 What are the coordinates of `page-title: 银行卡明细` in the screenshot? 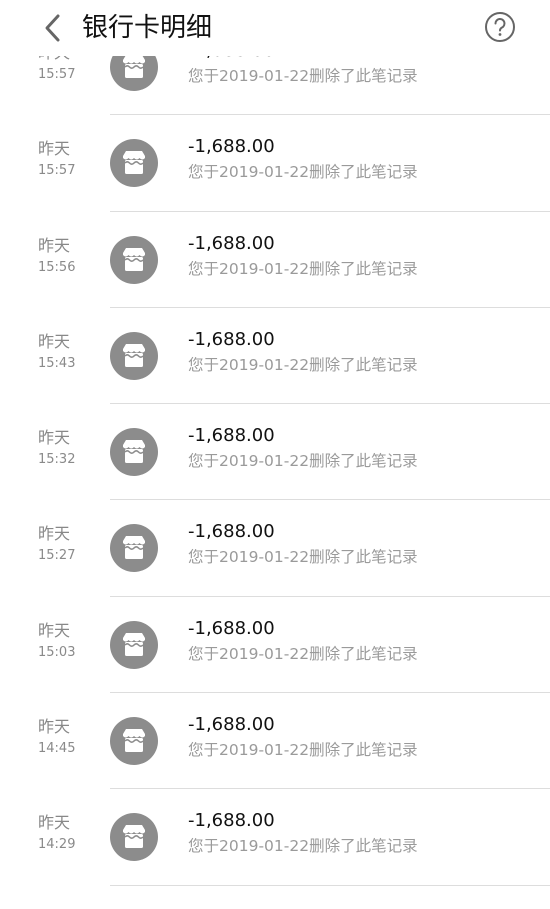 It's located at (147, 28).